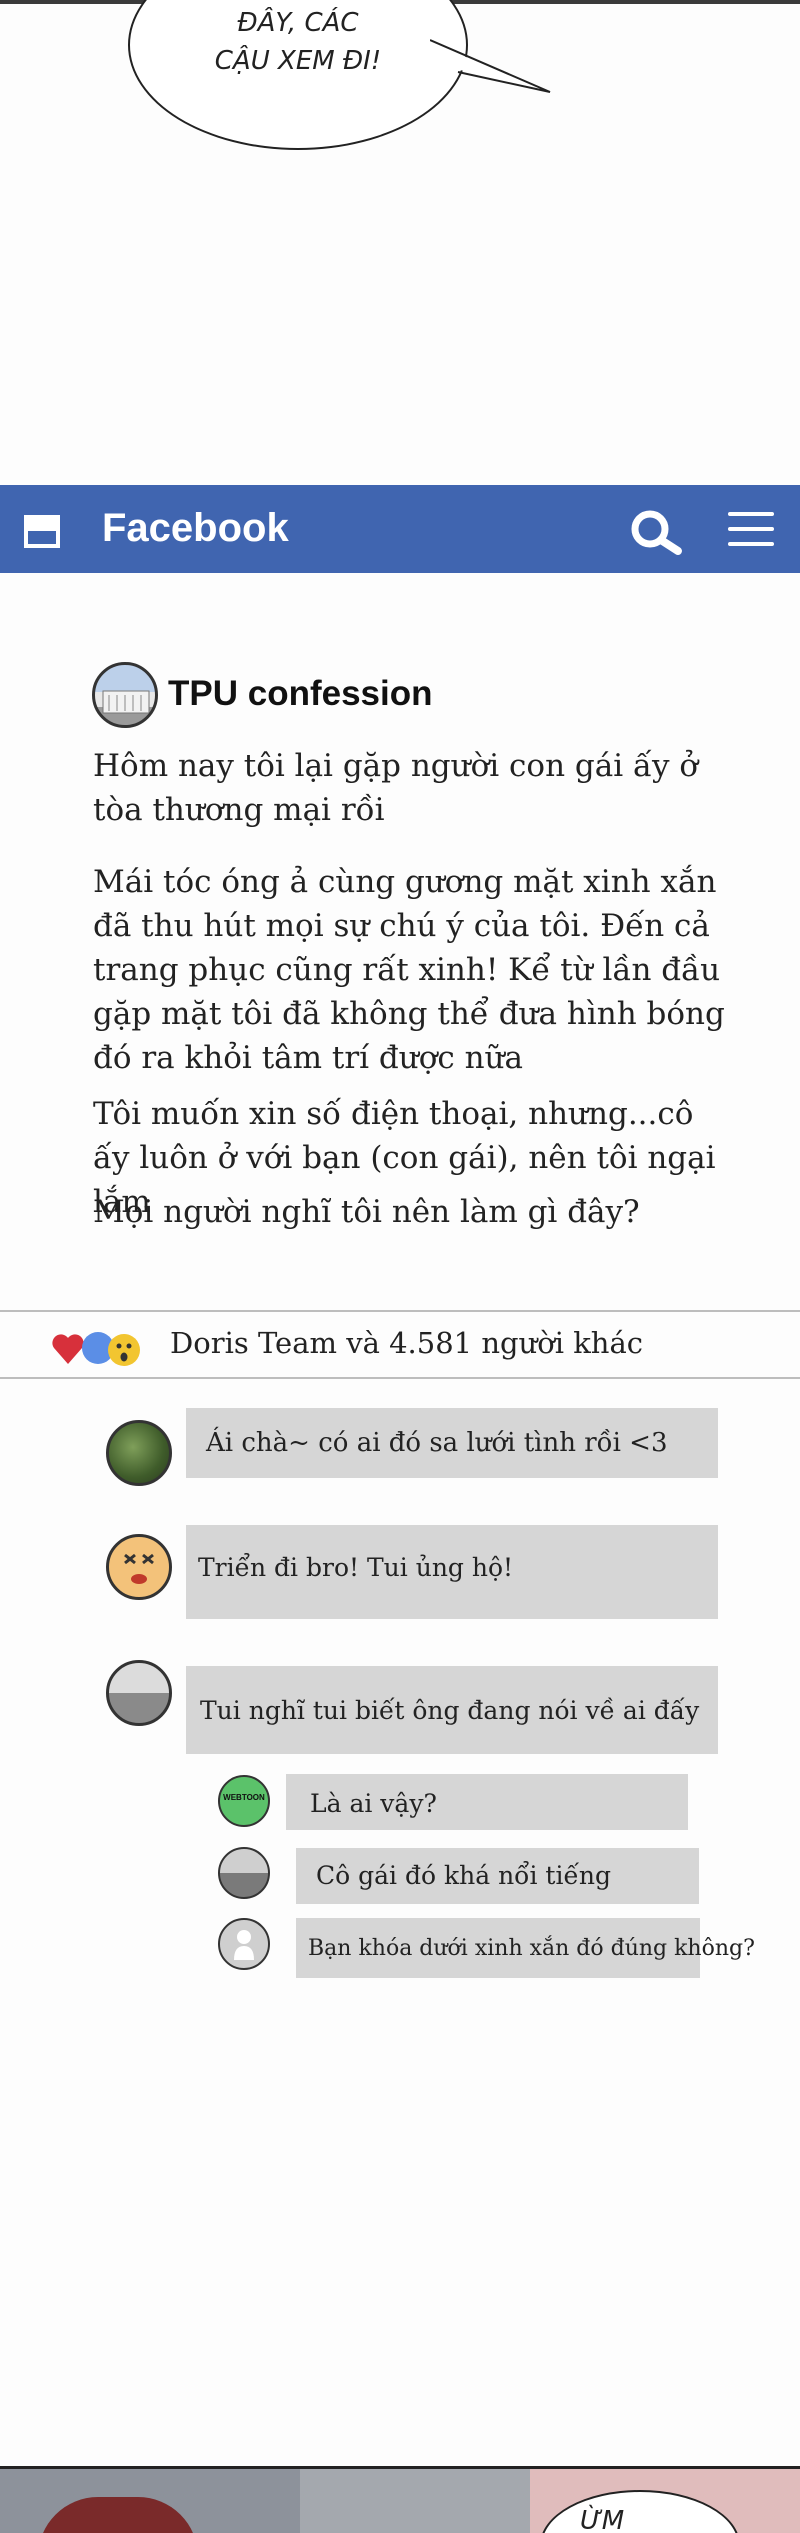 This screenshot has height=2533, width=800. I want to click on comment-text: Triển đi bro! Tui ủng hộ!, so click(356, 1567).